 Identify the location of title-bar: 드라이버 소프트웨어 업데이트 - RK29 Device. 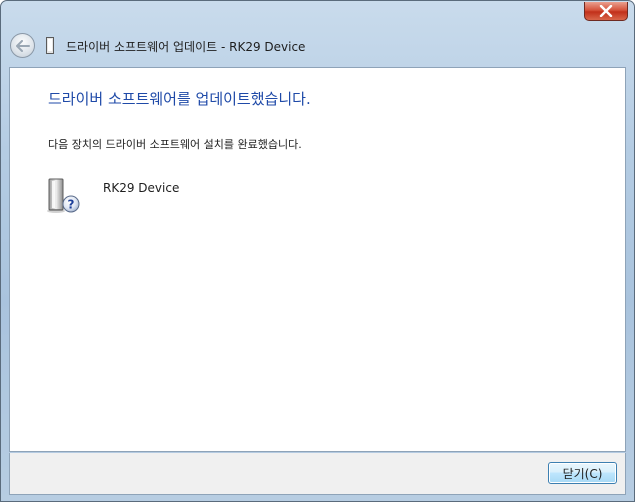
(317, 45).